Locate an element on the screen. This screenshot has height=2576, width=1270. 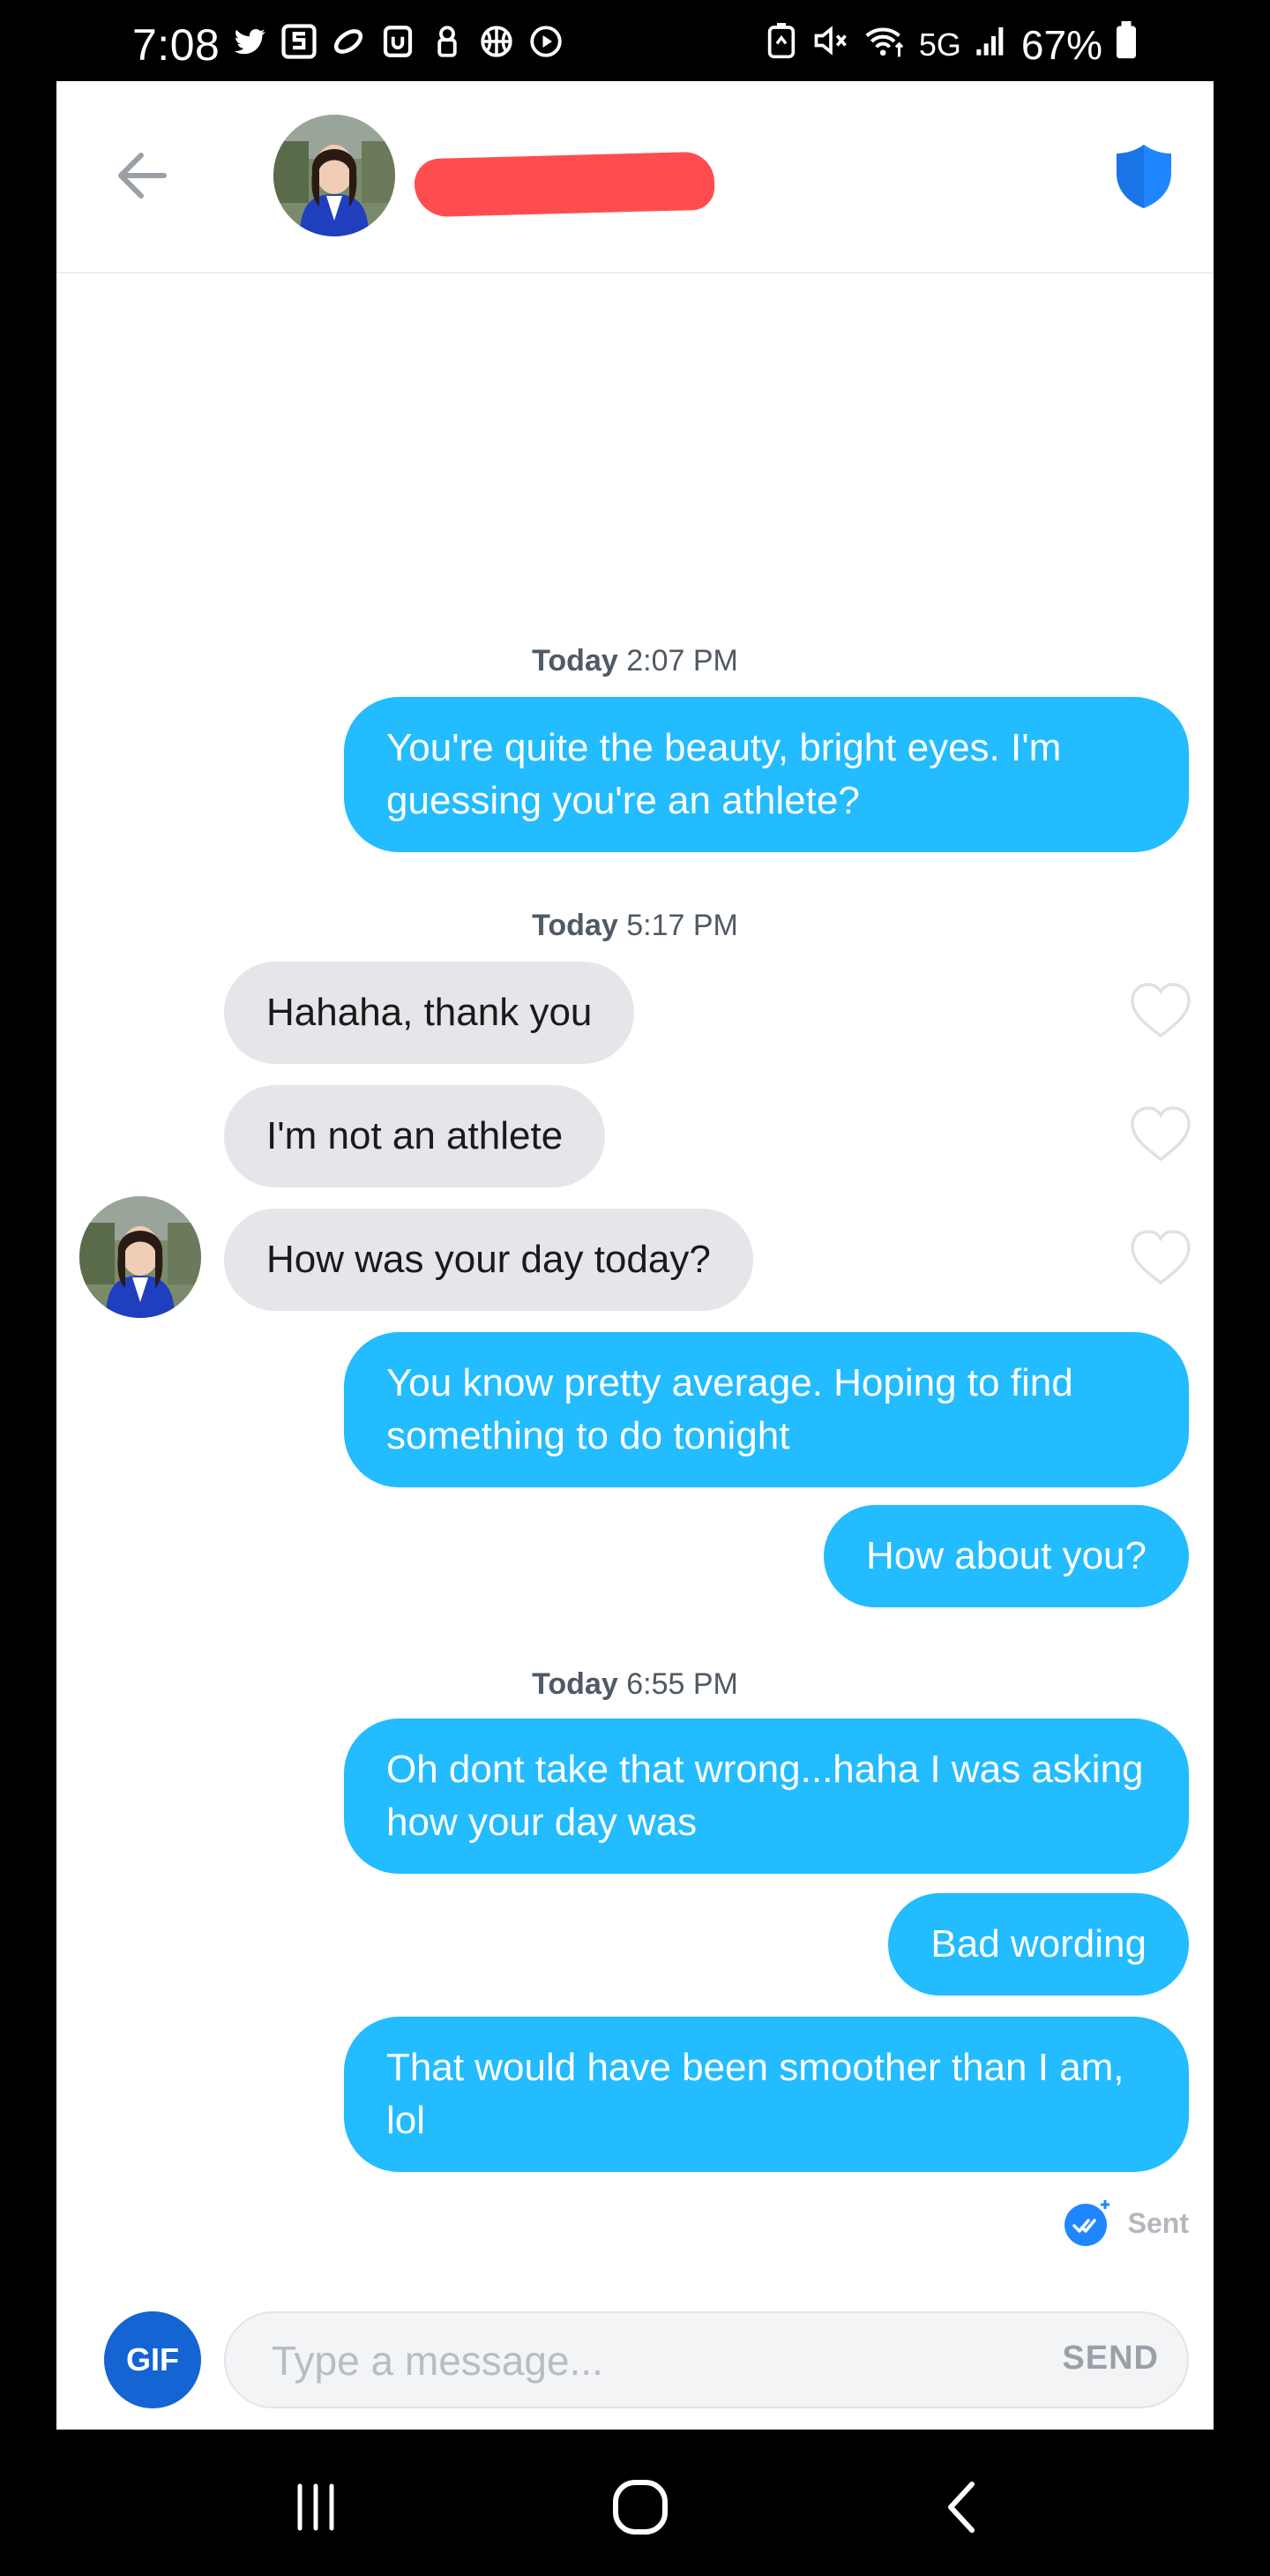
s-app-icon is located at coordinates (299, 41).